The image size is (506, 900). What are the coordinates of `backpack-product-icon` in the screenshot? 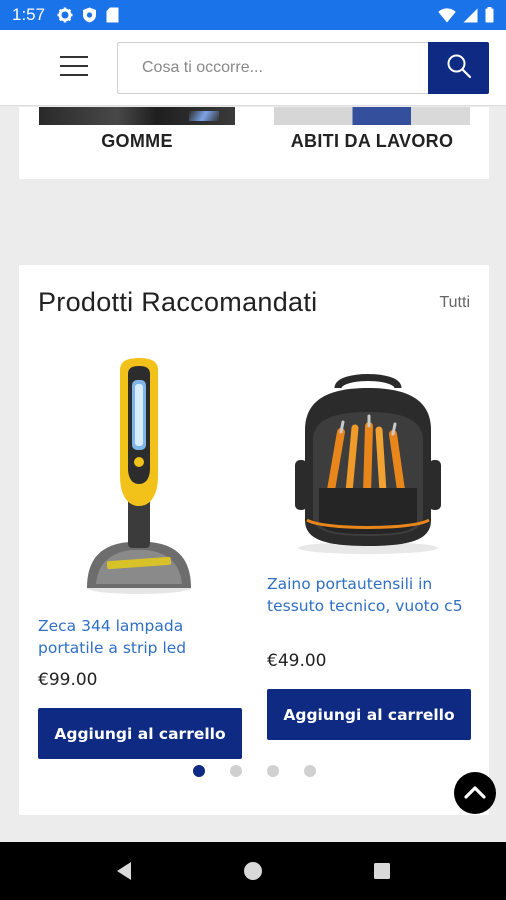 It's located at (368, 462).